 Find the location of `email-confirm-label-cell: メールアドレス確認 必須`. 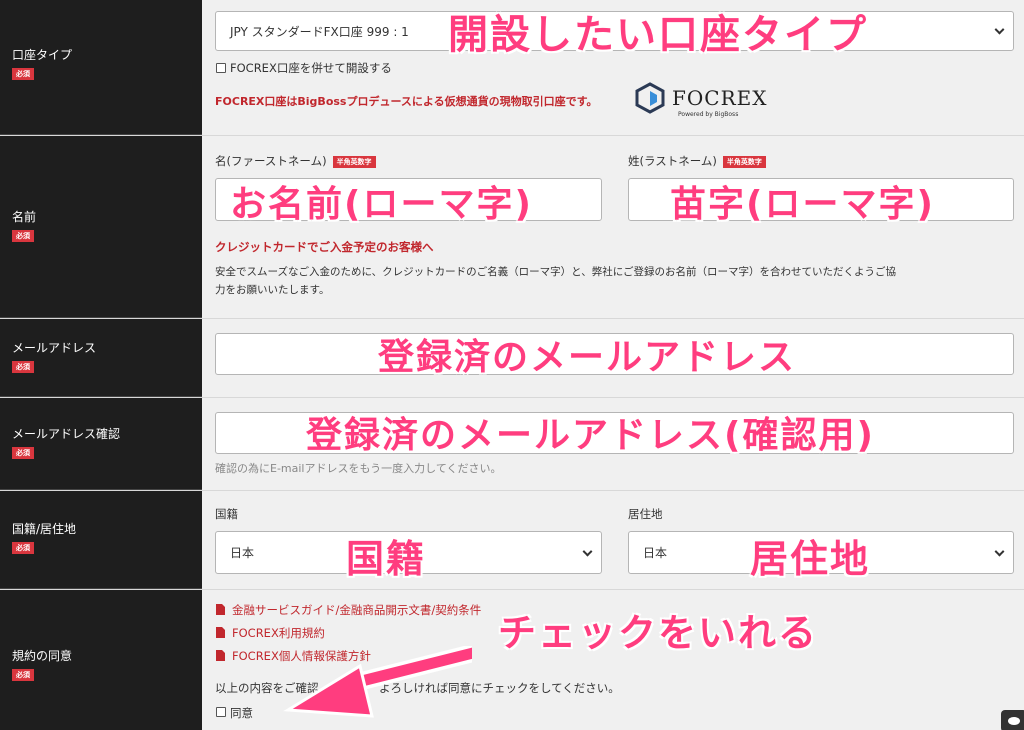

email-confirm-label-cell: メールアドレス確認 必須 is located at coordinates (101, 444).